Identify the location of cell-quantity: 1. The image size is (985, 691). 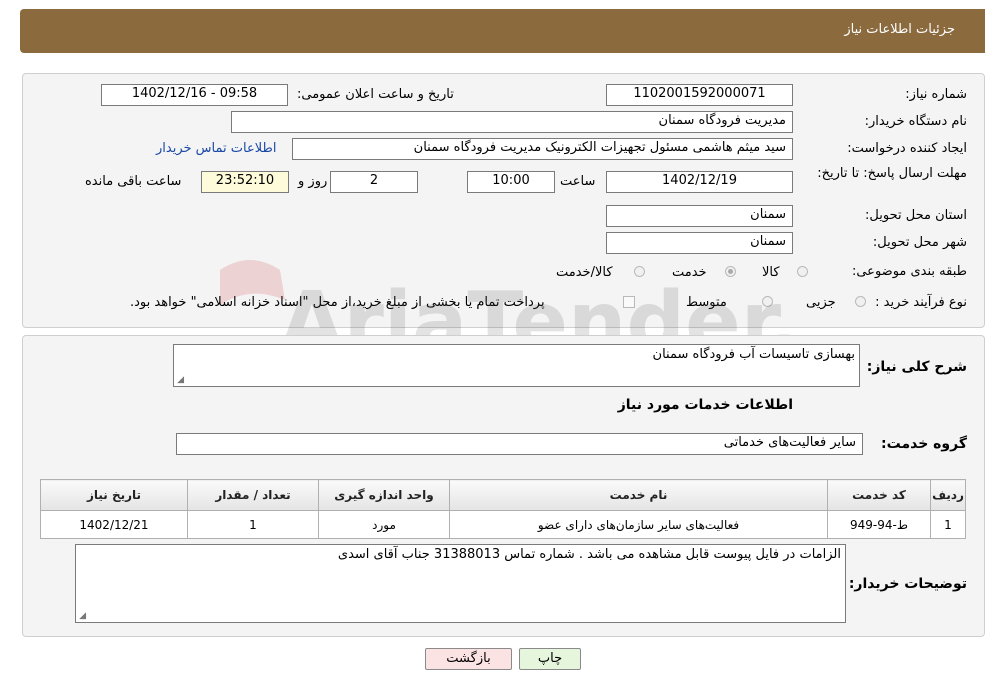
(253, 524).